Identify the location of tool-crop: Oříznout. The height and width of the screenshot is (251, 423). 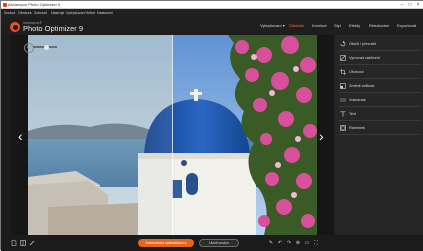
(379, 72).